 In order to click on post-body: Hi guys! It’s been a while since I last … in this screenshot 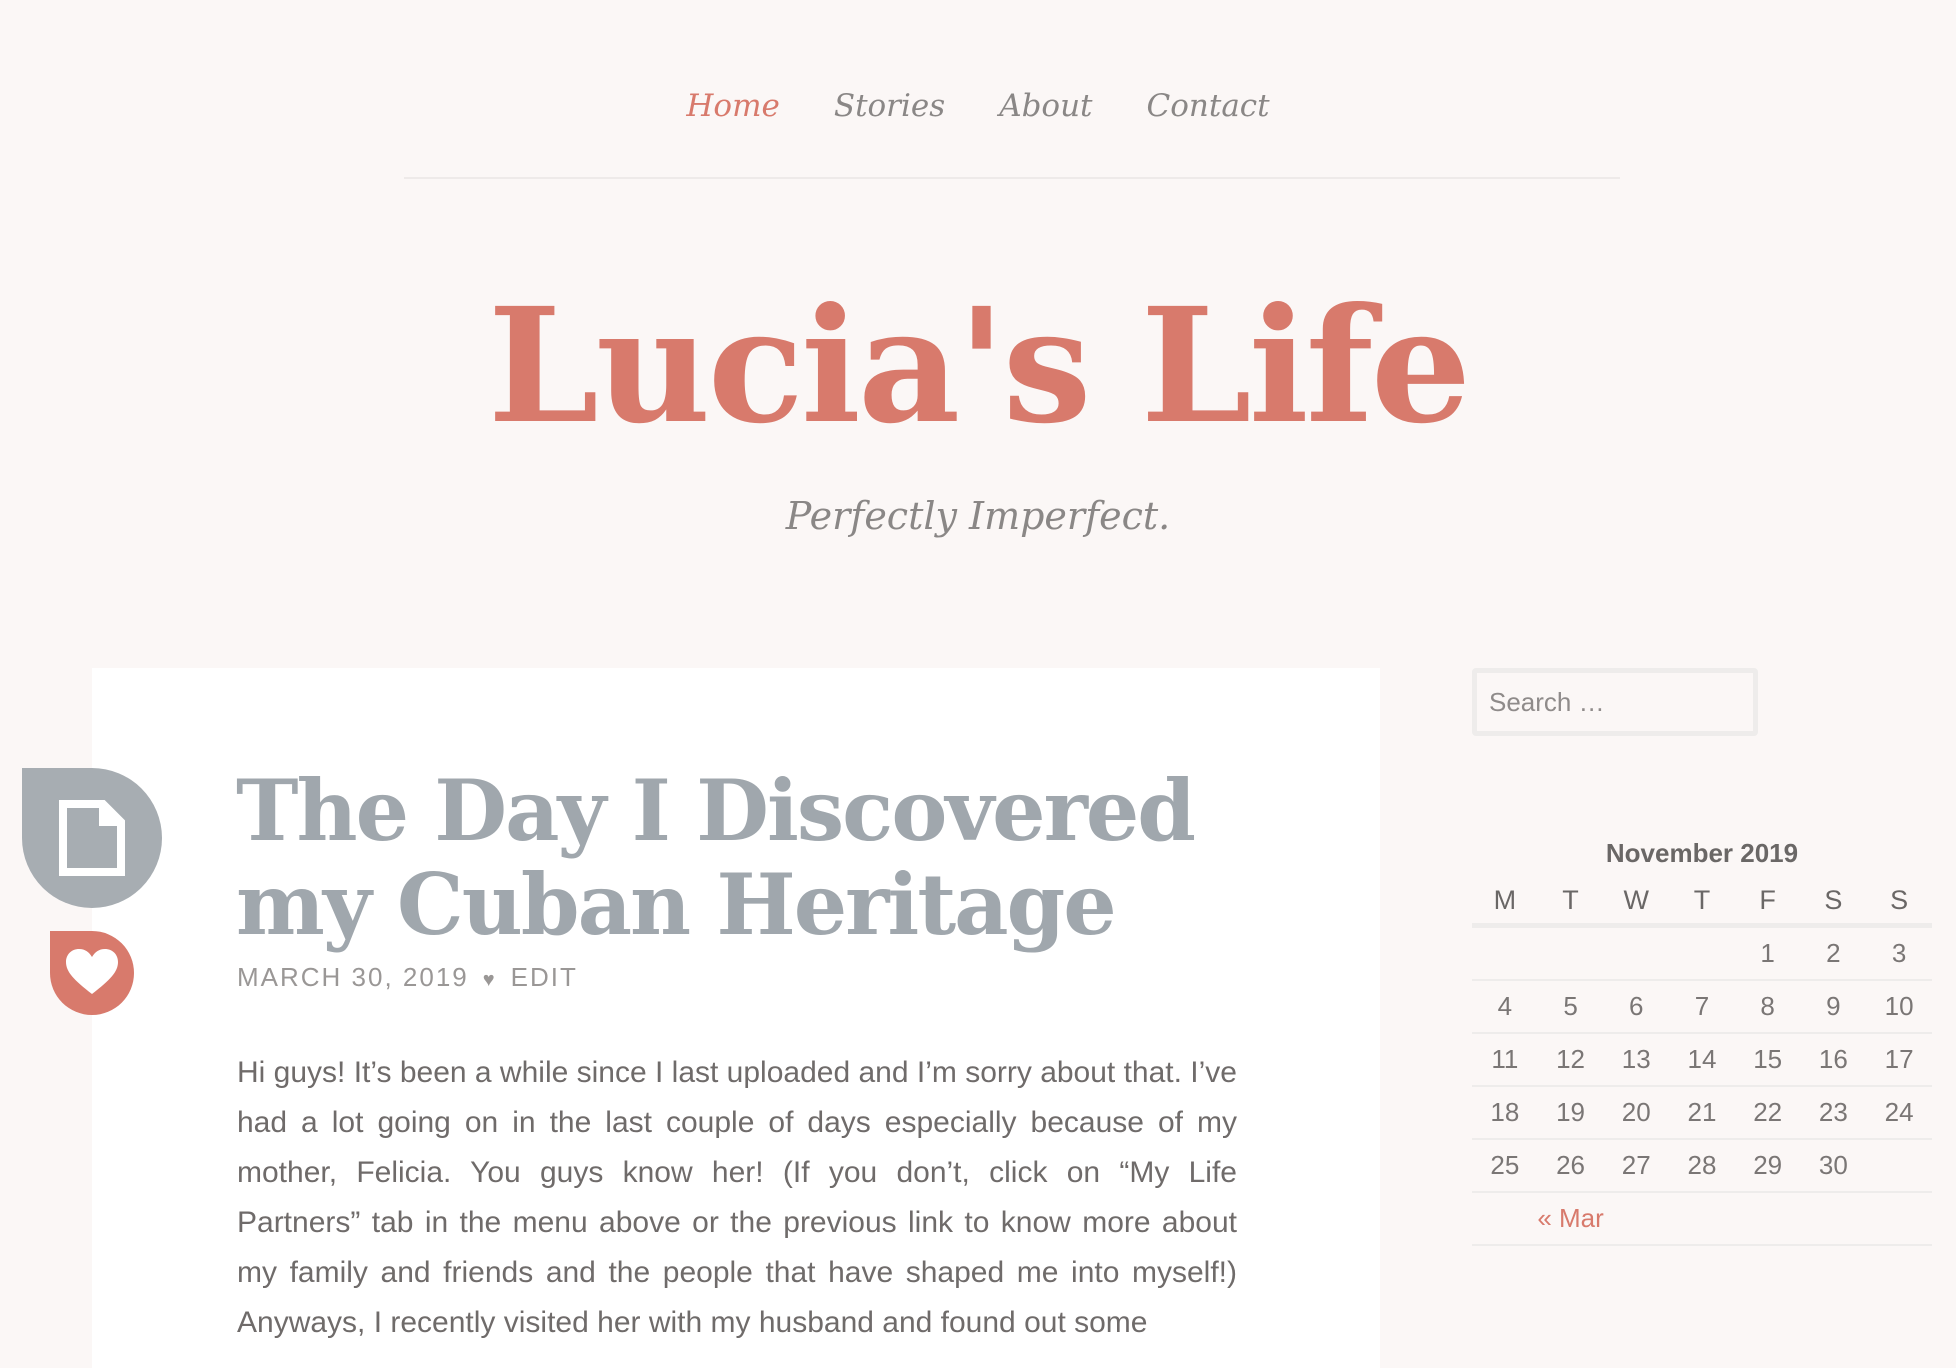, I will do `click(737, 1197)`.